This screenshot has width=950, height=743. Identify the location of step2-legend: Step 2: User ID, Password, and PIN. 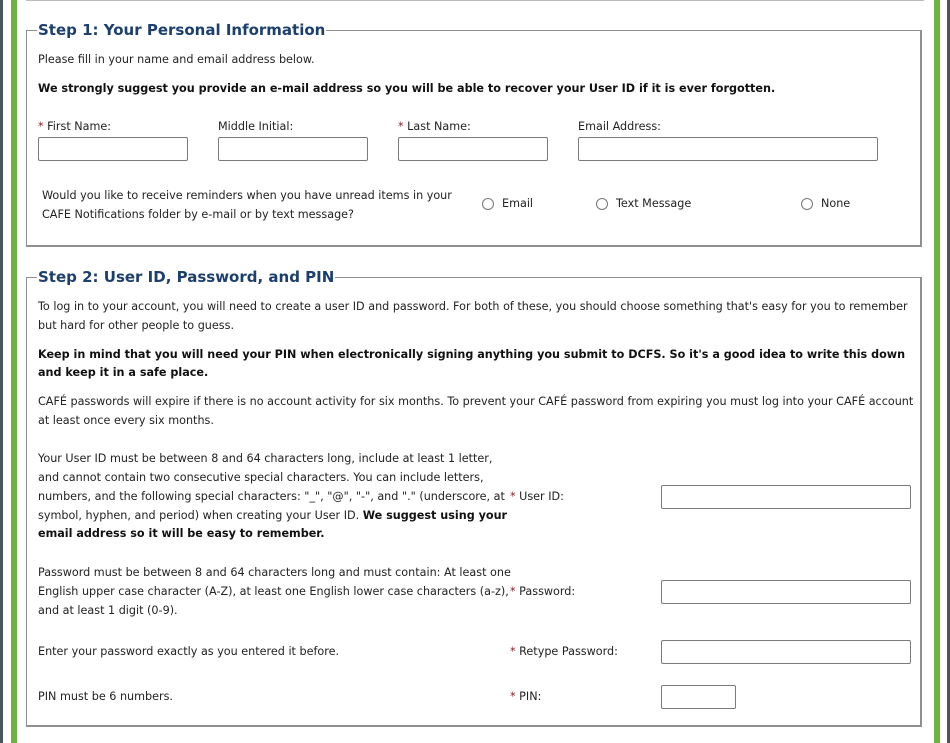
(186, 277).